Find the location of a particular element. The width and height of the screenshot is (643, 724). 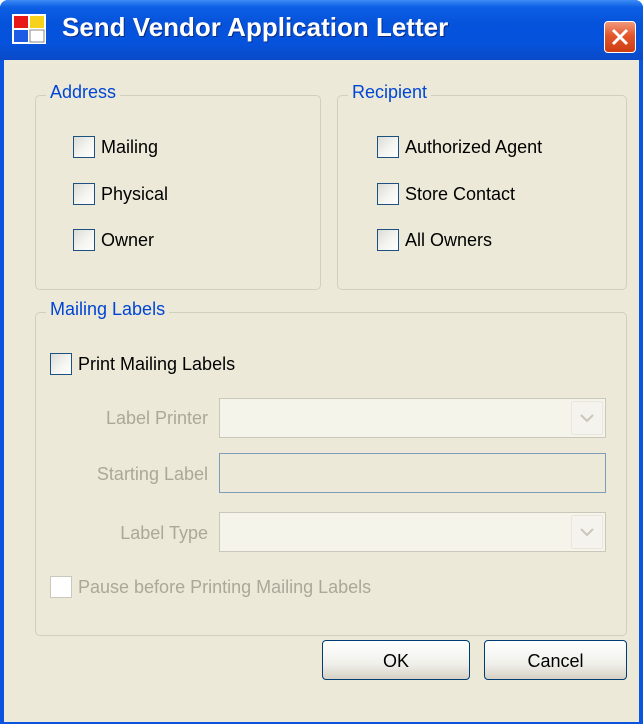

checkbox-label: Mailing is located at coordinates (130, 147).